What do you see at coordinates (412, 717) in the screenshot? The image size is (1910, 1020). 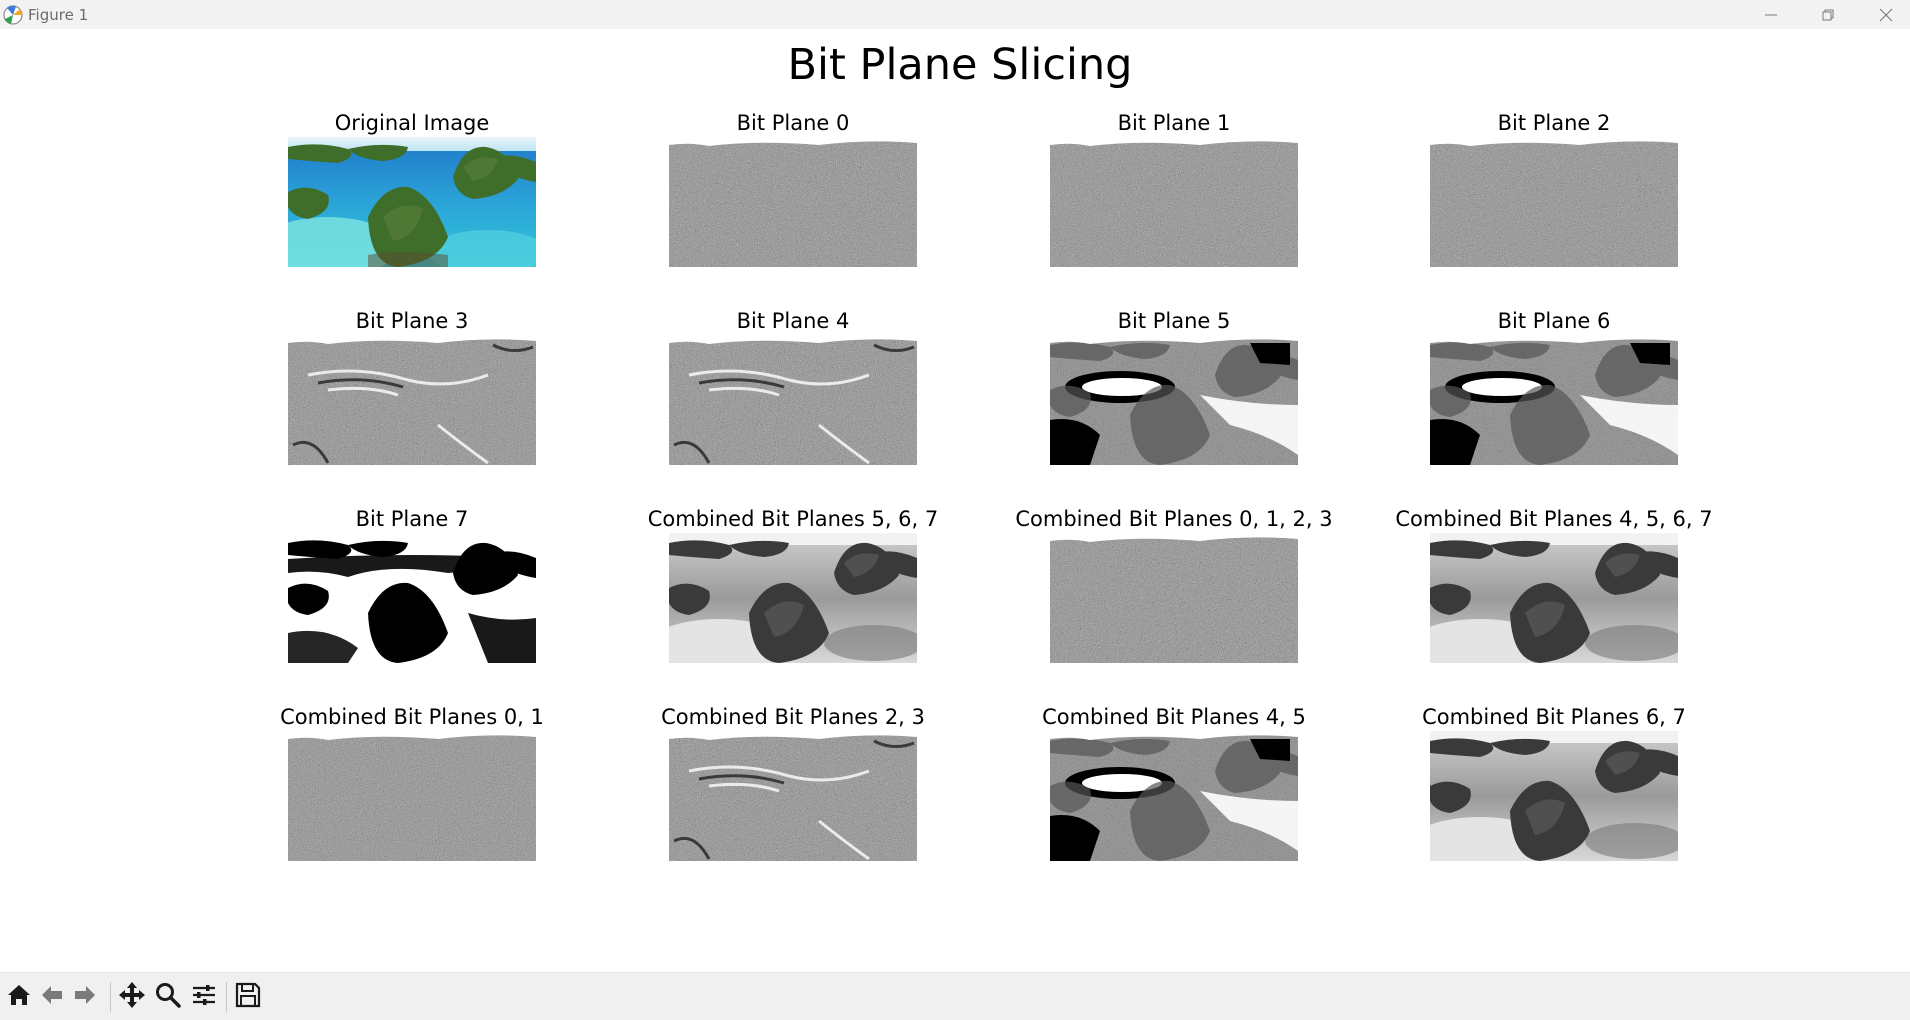 I see `subplot-title: Combined Bit Planes 0, 1` at bounding box center [412, 717].